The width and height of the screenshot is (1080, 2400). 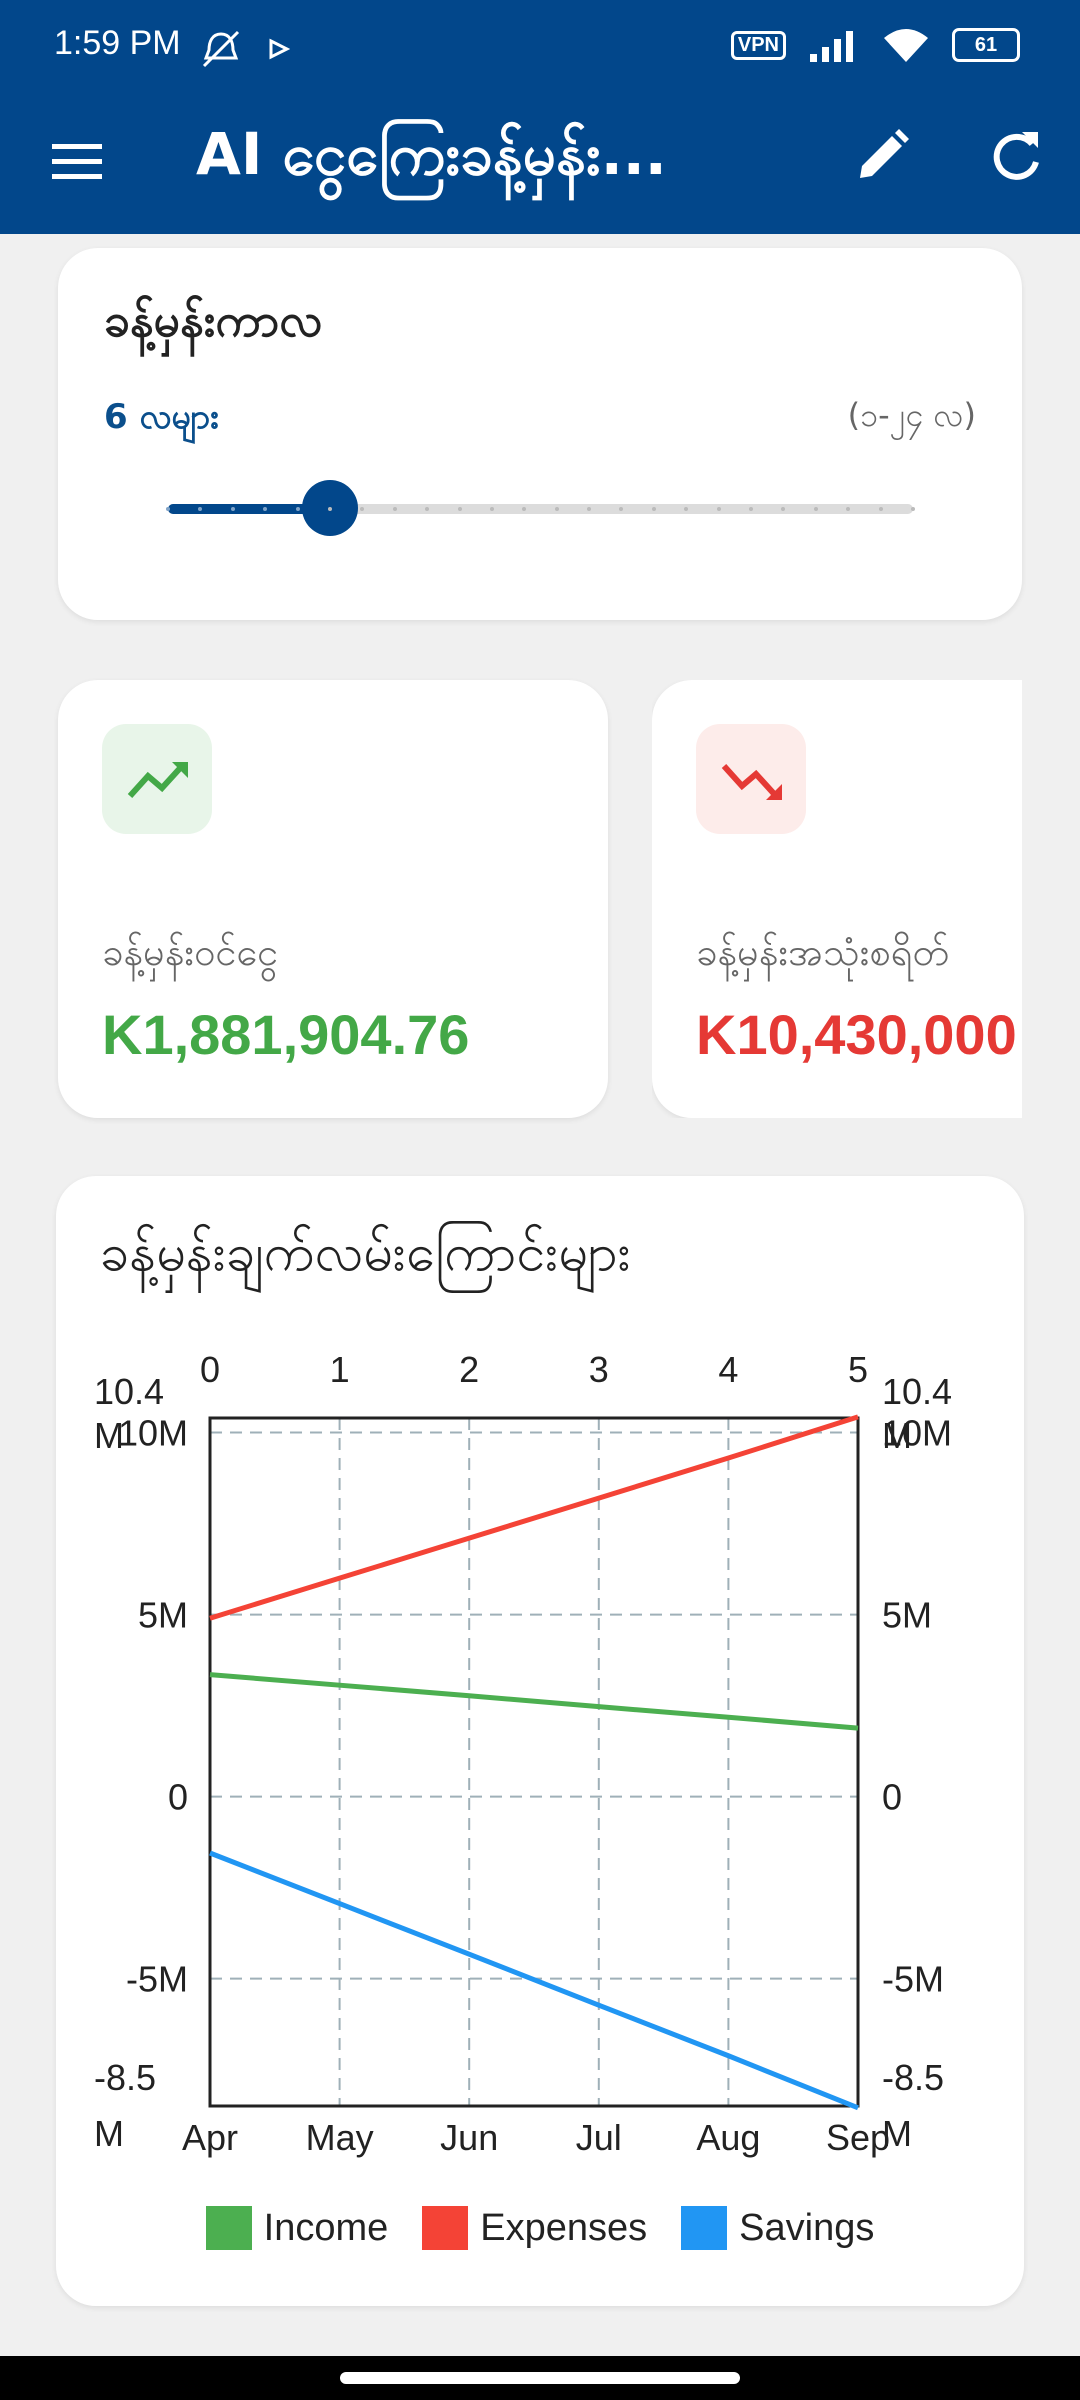 I want to click on x-tick-label-bottom: Aug, so click(x=728, y=2137).